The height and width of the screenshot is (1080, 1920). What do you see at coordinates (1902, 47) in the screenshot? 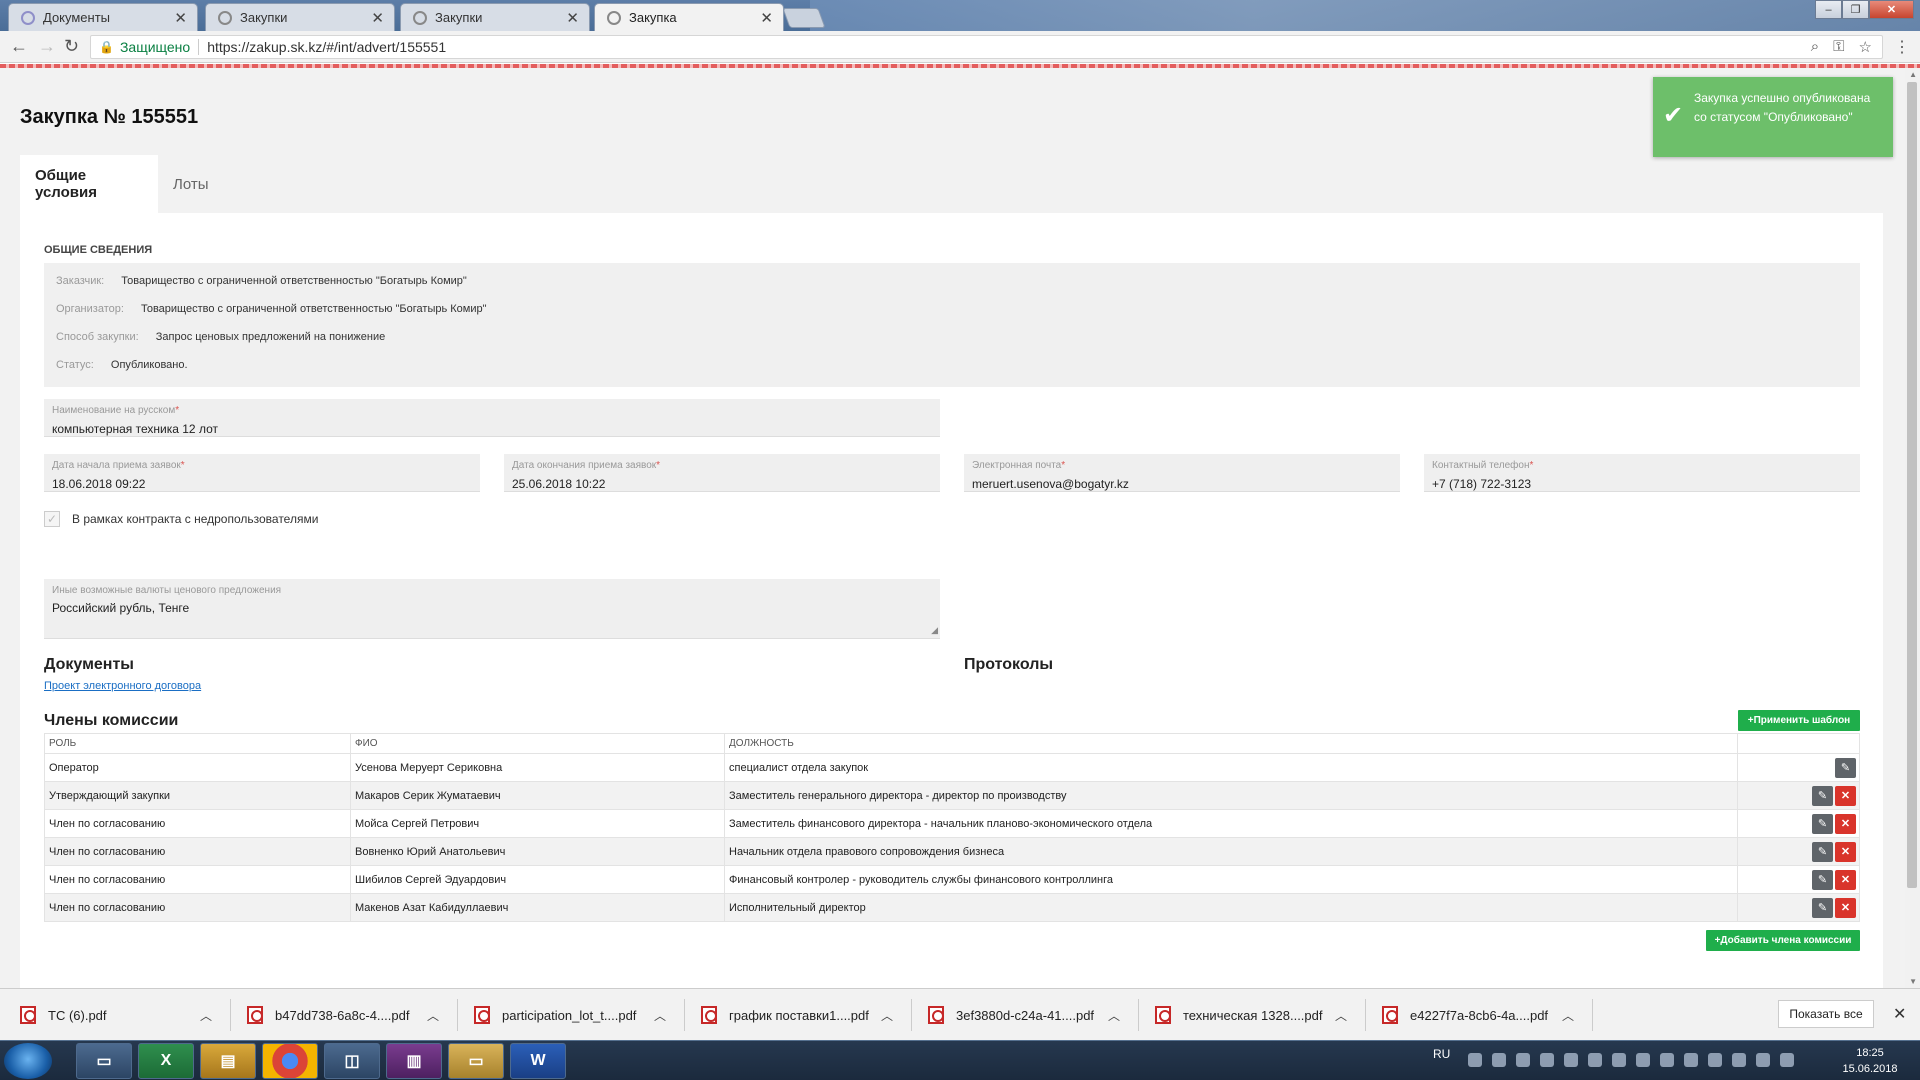
I see `browser-menu-icon: ⋮` at bounding box center [1902, 47].